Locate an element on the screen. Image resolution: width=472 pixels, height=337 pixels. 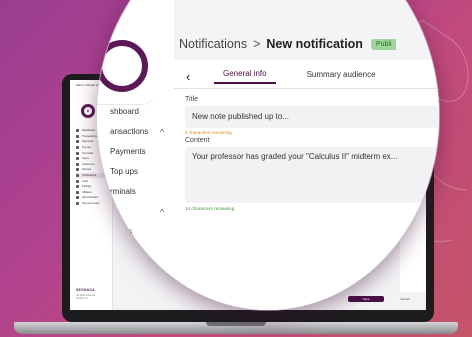
title-label: Title is located at coordinates (191, 99).